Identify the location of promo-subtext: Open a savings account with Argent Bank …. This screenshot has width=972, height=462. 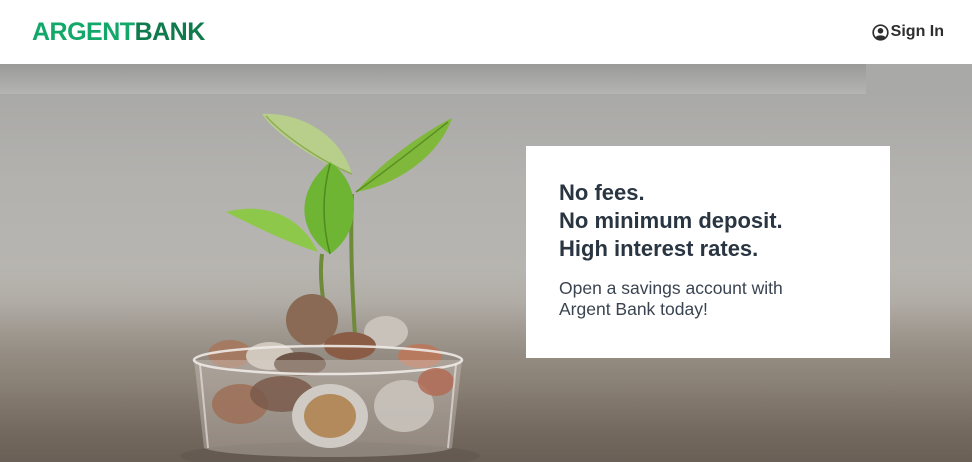
(671, 298).